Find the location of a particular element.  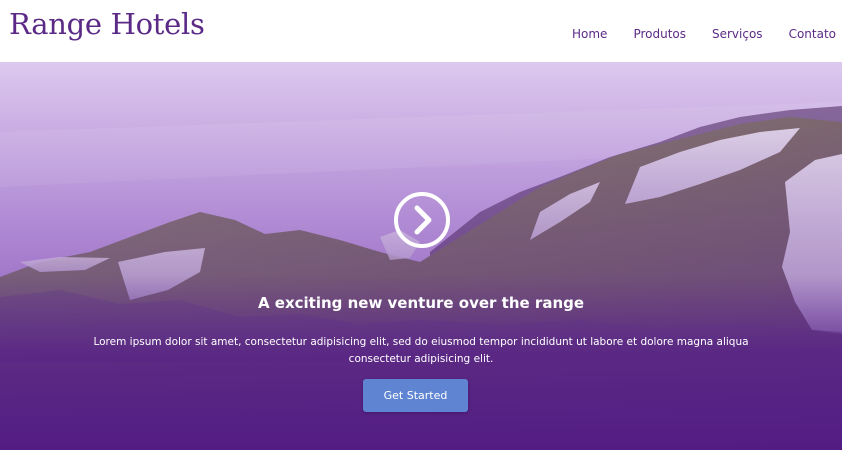

main-nav: Home Produtos Serviços Contato is located at coordinates (704, 34).